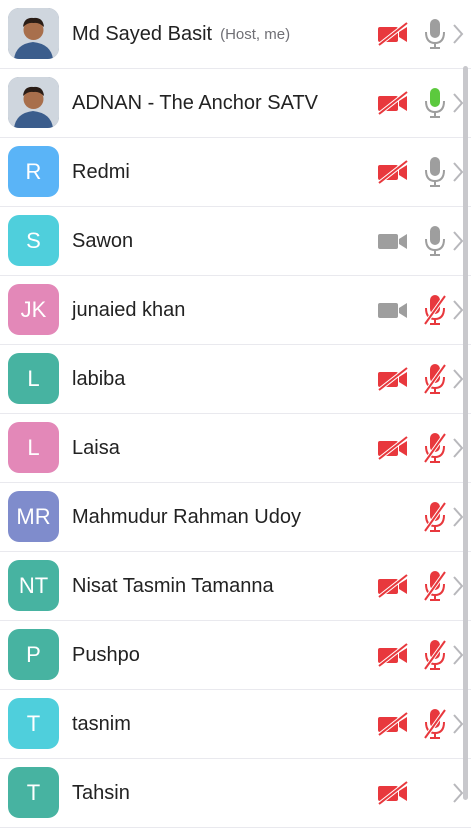 The image size is (471, 828). I want to click on participant-name: Redmi, so click(101, 172).